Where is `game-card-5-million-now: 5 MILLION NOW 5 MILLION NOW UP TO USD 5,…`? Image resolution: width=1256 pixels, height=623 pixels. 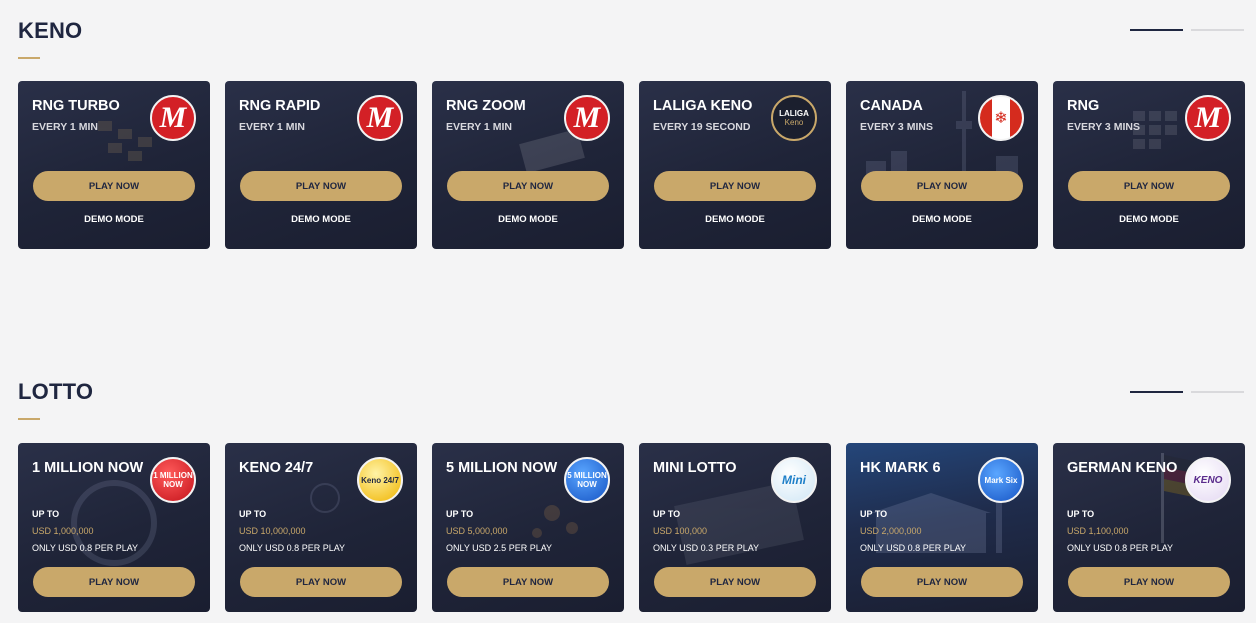
game-card-5-million-now: 5 MILLION NOW 5 MILLION NOW UP TO USD 5,… is located at coordinates (528, 527).